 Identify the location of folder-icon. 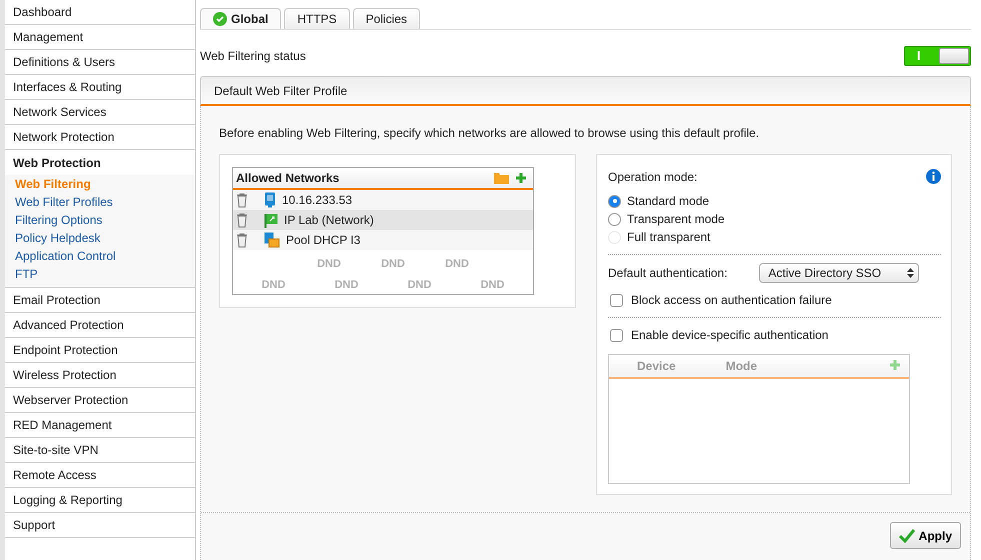
(501, 178).